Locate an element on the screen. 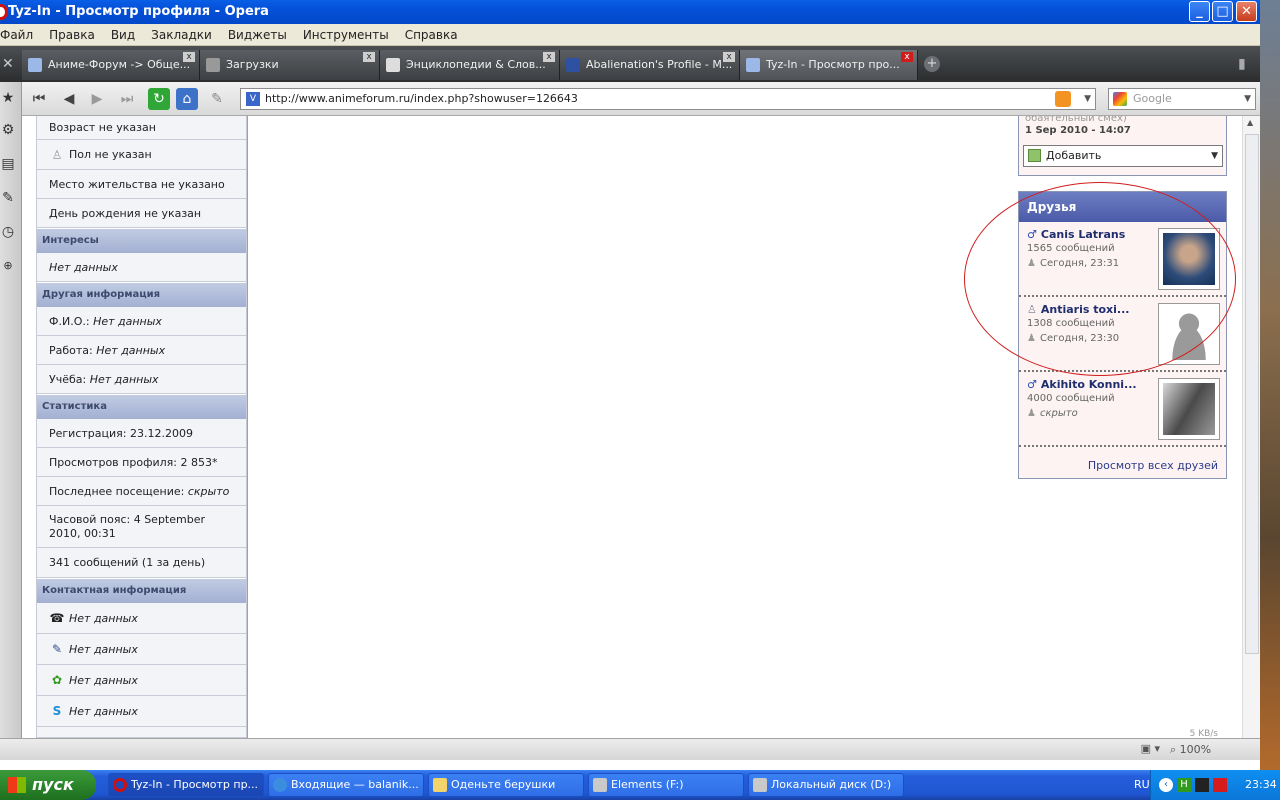 This screenshot has height=800, width=1280. taskbar-item-elements: Elements (F:) is located at coordinates (666, 785).